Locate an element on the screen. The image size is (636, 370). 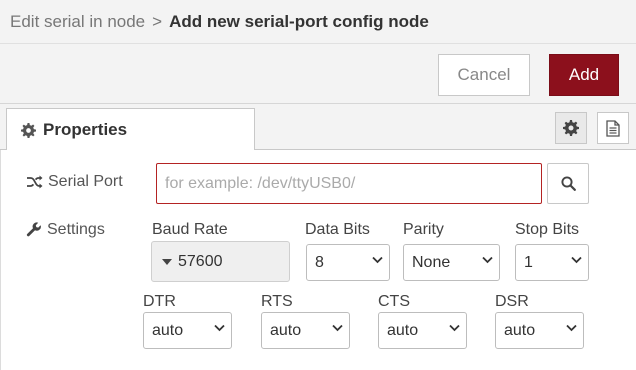
baud-rate-value: 57600 is located at coordinates (200, 261).